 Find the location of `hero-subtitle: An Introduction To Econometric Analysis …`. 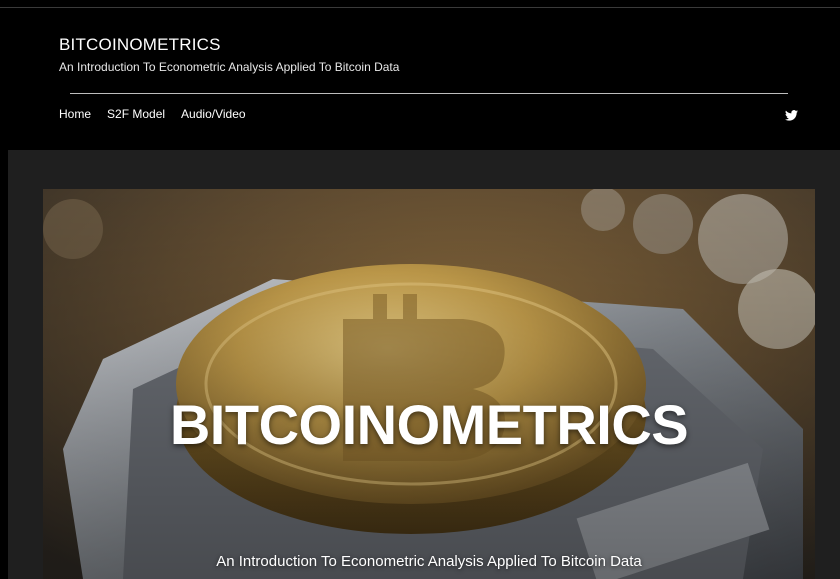

hero-subtitle: An Introduction To Econometric Analysis … is located at coordinates (429, 561).